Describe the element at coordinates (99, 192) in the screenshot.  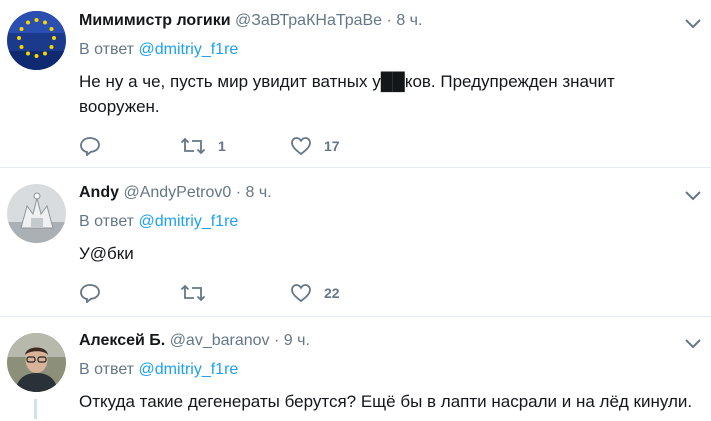
I see `author-name: Andy` at that location.